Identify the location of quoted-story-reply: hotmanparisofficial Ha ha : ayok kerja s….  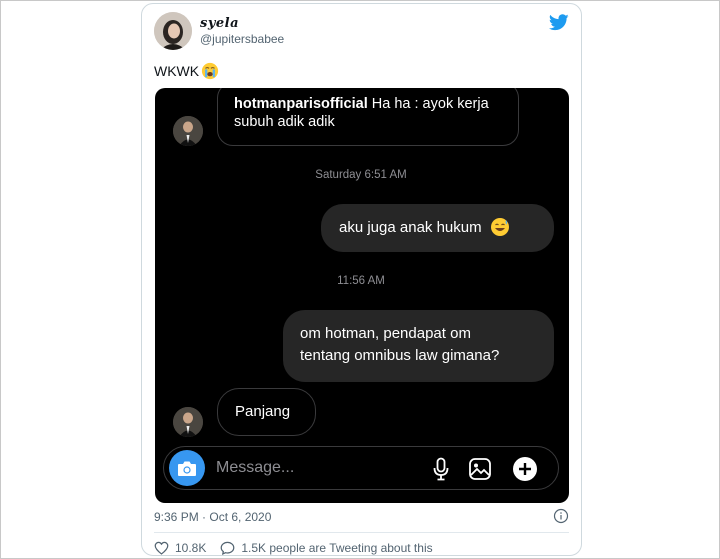
(368, 117).